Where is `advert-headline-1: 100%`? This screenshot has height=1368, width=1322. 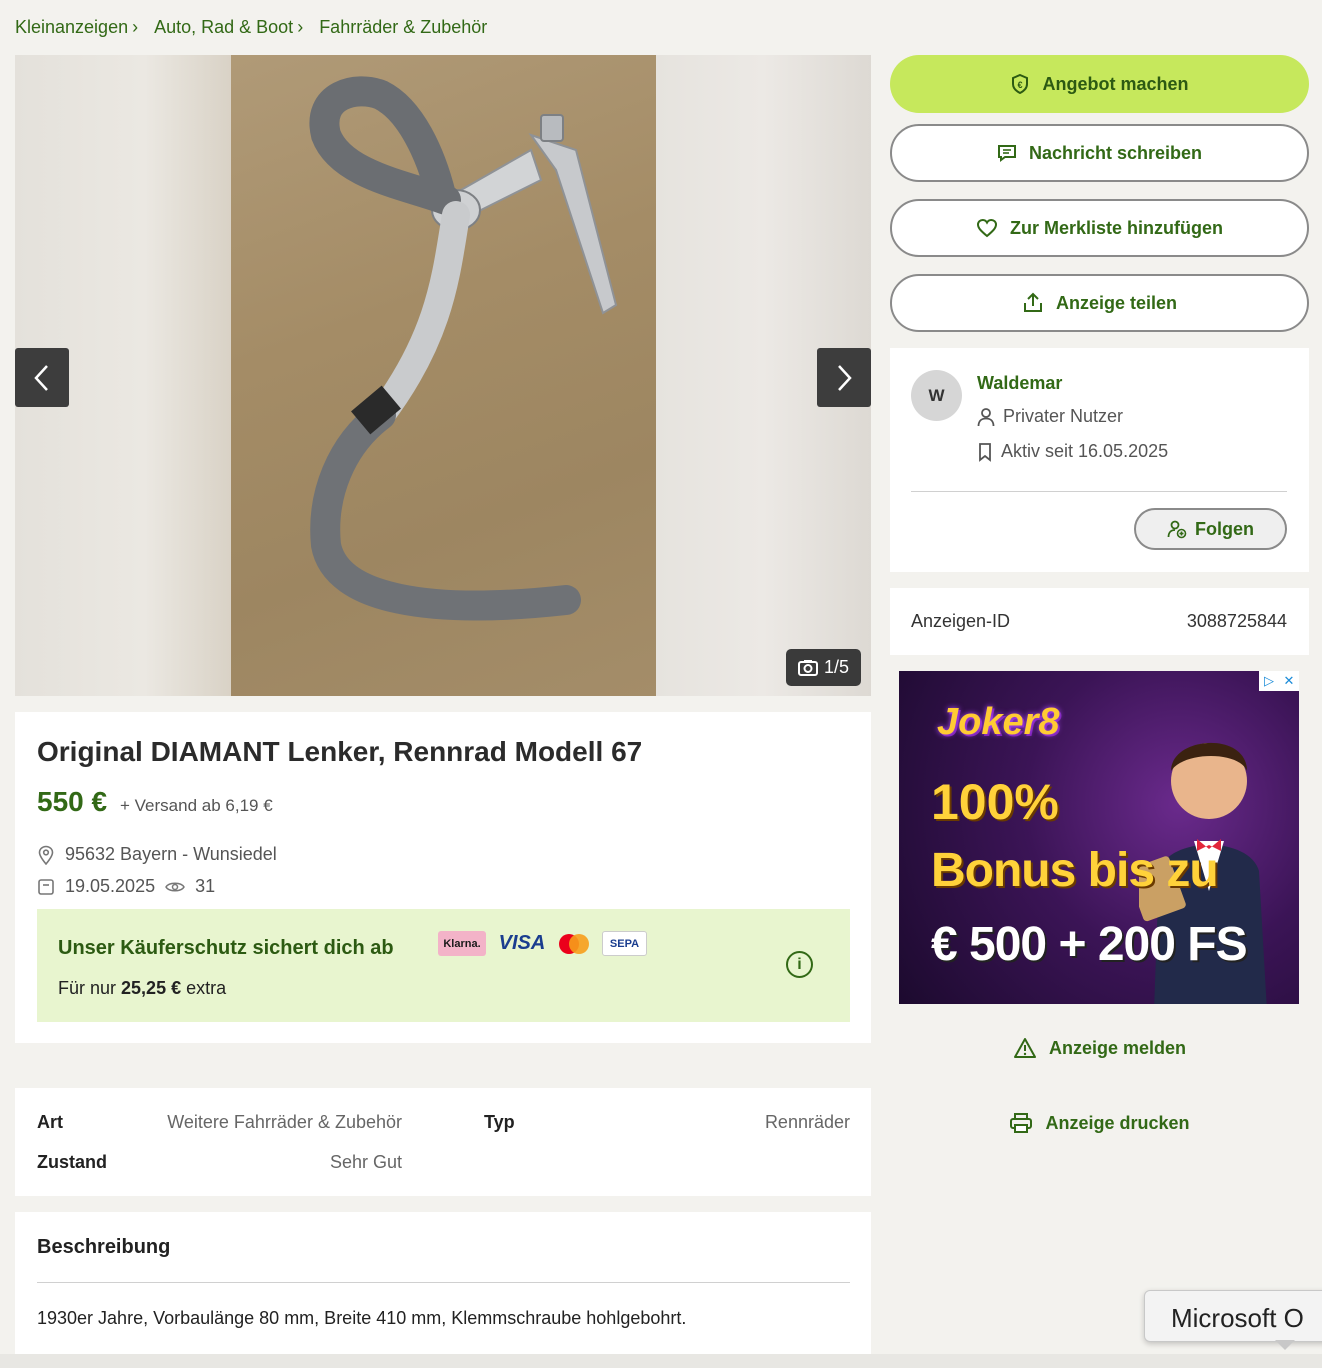 advert-headline-1: 100% is located at coordinates (995, 802).